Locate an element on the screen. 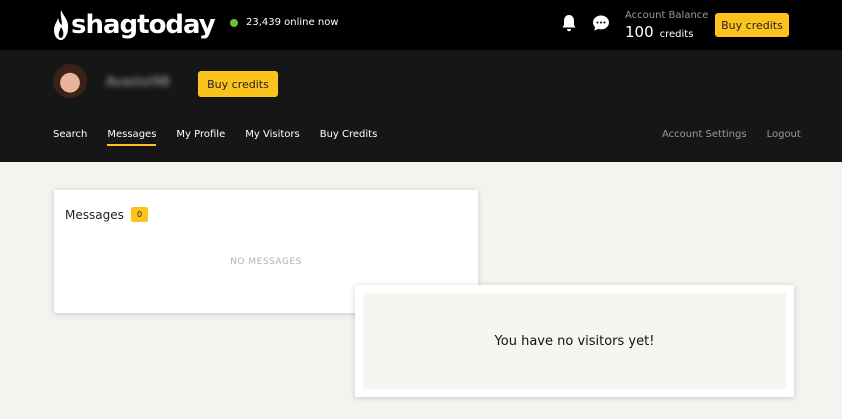 This screenshot has width=842, height=419. visitors-card: You have no visitors yet! is located at coordinates (574, 341).